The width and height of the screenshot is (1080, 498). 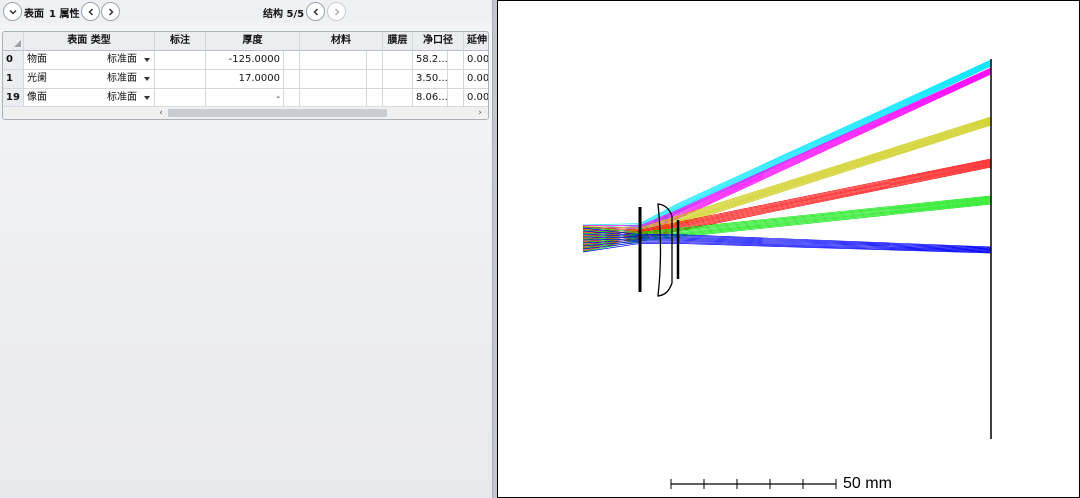 What do you see at coordinates (480, 113) in the screenshot?
I see `scroll-right-icon: ›` at bounding box center [480, 113].